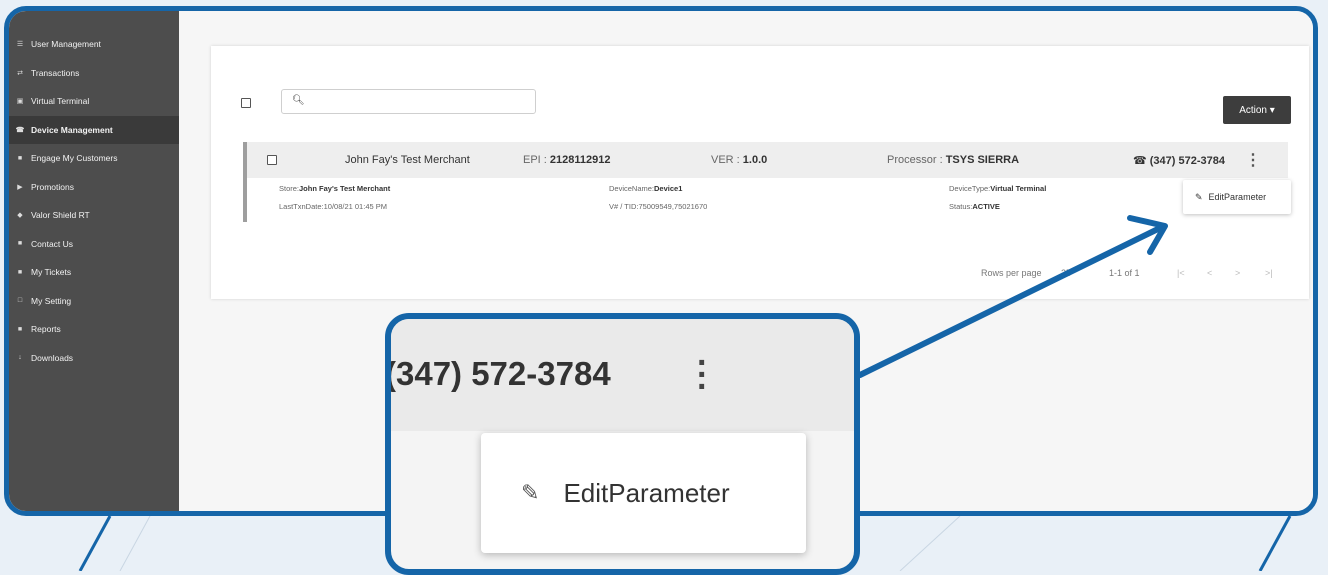 This screenshot has width=1328, height=575. What do you see at coordinates (1253, 160) in the screenshot?
I see `more-options-icon: ⋮` at bounding box center [1253, 160].